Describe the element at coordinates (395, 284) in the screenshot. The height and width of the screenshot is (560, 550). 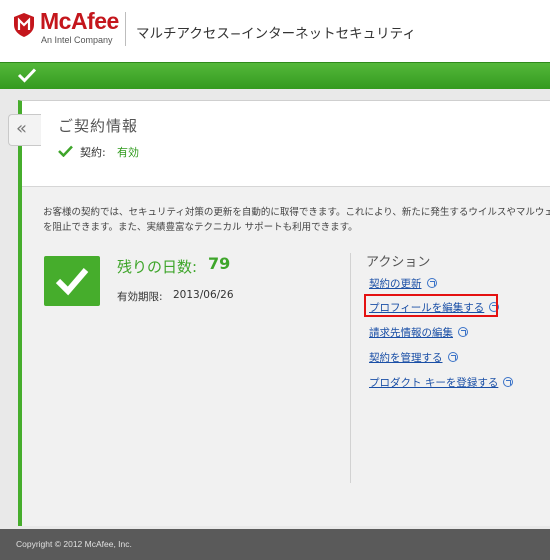
I see `link-label: 契約の更新` at that location.